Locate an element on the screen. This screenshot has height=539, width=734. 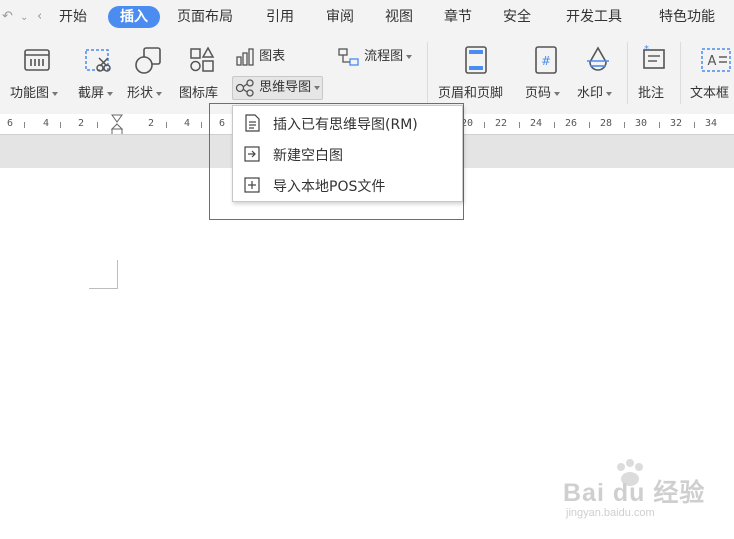
tab-references: 引用 is located at coordinates (280, 17).